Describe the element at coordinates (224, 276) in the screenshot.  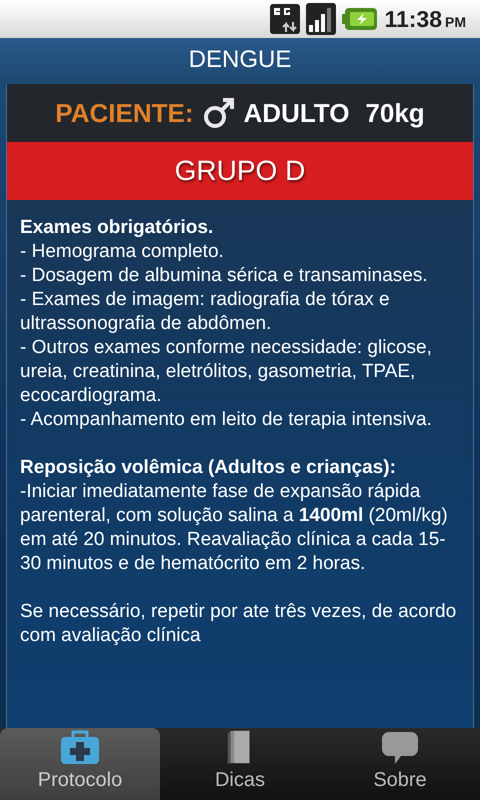
I see `protocol-text: - Dosagem de albumina sérica e transaminases.` at that location.